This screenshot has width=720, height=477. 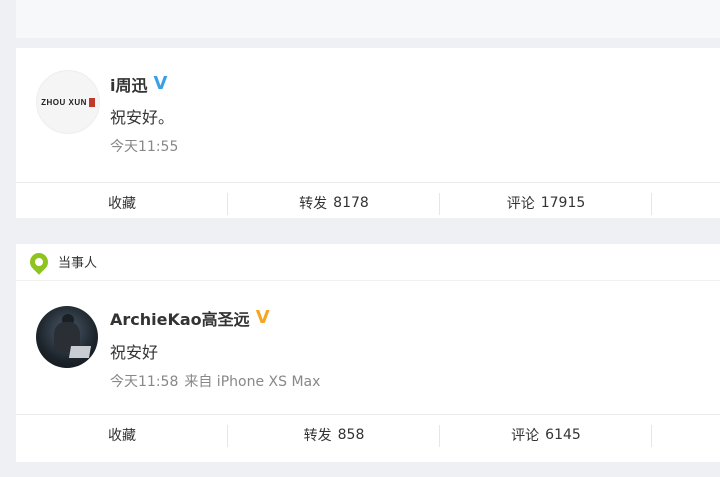 I want to click on comment-count: 6145, so click(x=563, y=435).